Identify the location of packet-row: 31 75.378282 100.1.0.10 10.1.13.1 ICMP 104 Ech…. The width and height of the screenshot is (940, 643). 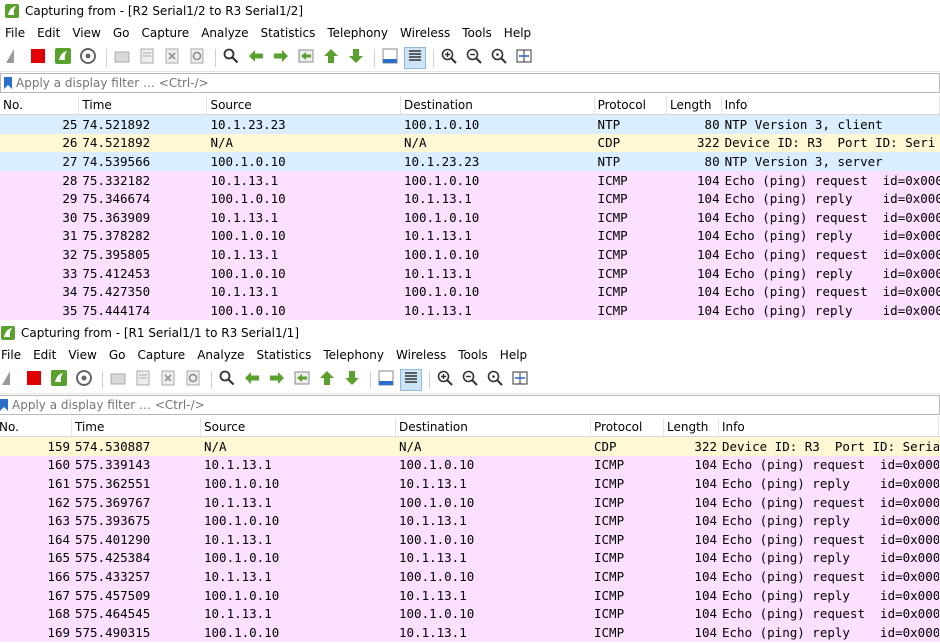
(470, 236).